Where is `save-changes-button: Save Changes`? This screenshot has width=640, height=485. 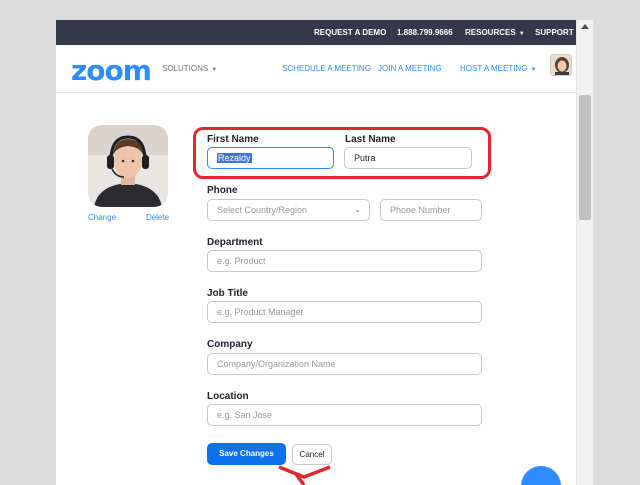
save-changes-button: Save Changes is located at coordinates (246, 454).